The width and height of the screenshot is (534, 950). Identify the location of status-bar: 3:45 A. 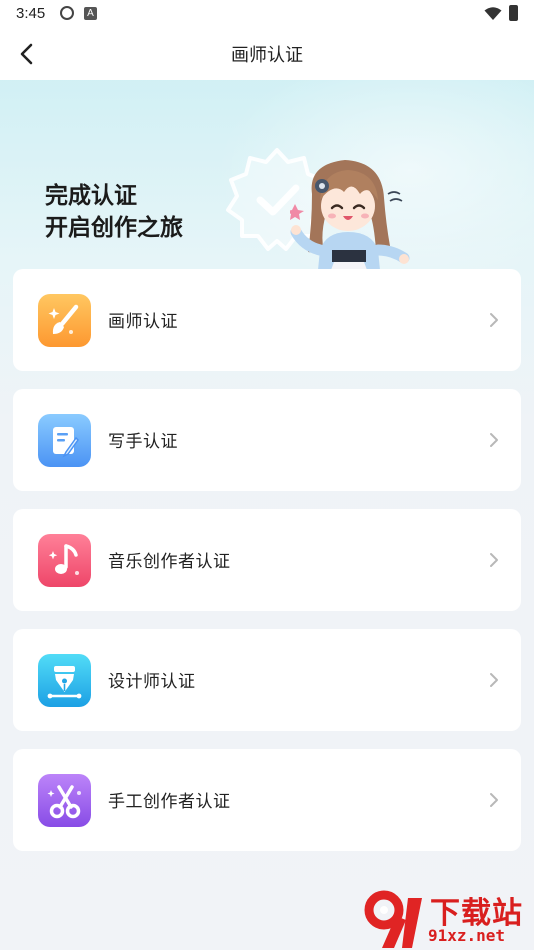
(267, 14).